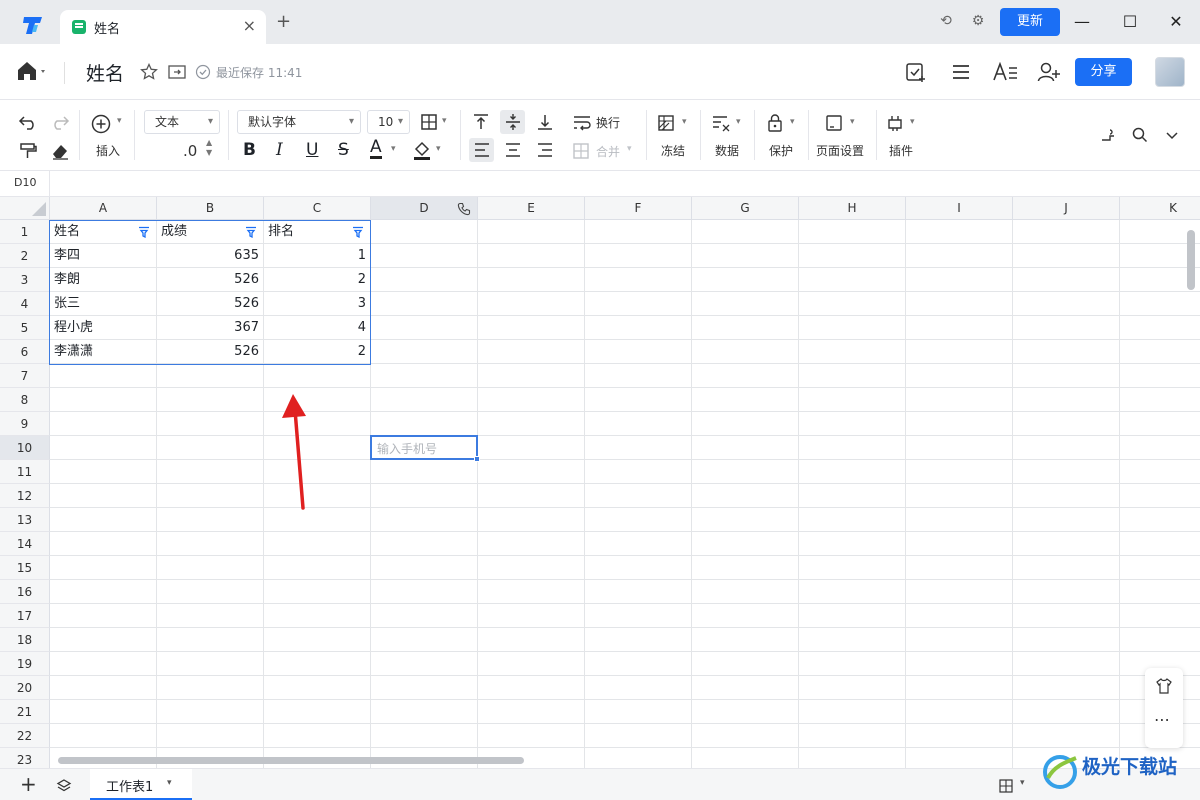  Describe the element at coordinates (1191, 260) in the screenshot. I see `vertical-scrollbar` at that location.